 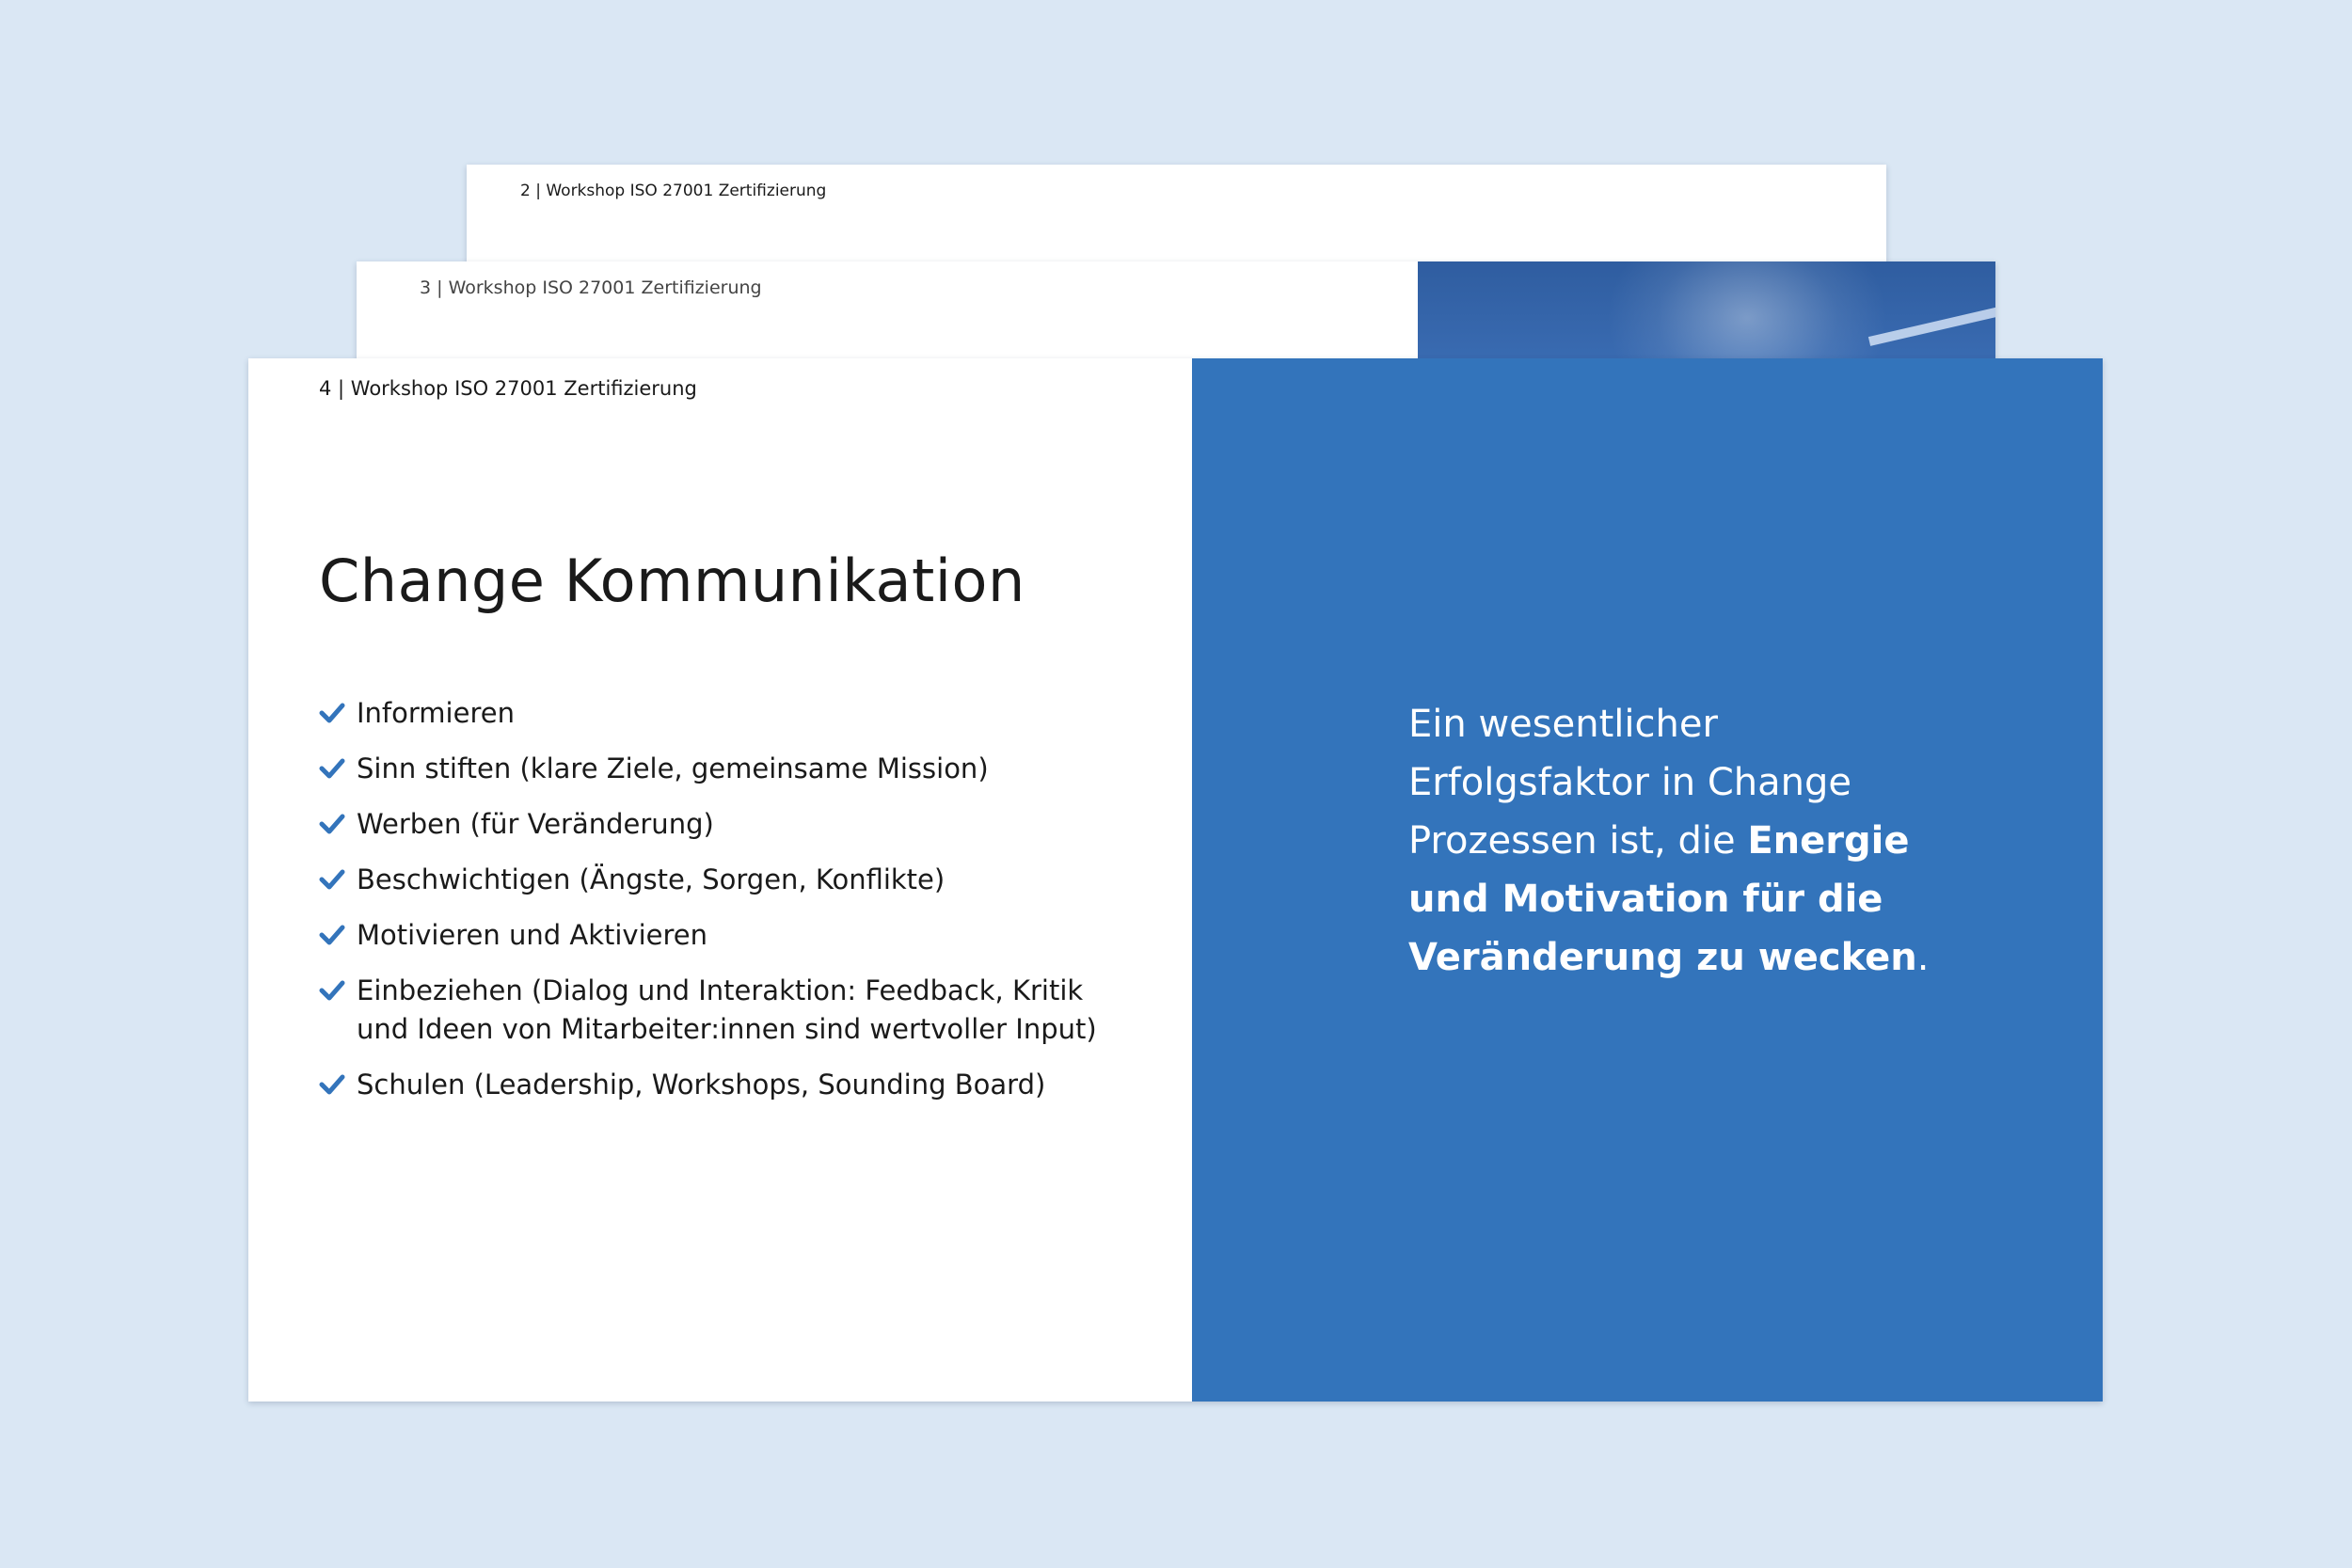 What do you see at coordinates (1662, 958) in the screenshot?
I see `quote-line-5-bold: Veränderung zu wecken` at bounding box center [1662, 958].